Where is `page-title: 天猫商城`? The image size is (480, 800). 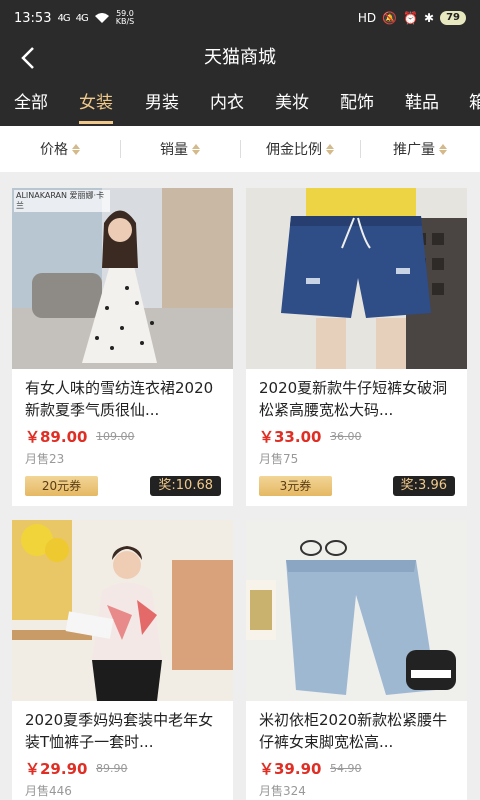 page-title: 天猫商城 is located at coordinates (240, 57).